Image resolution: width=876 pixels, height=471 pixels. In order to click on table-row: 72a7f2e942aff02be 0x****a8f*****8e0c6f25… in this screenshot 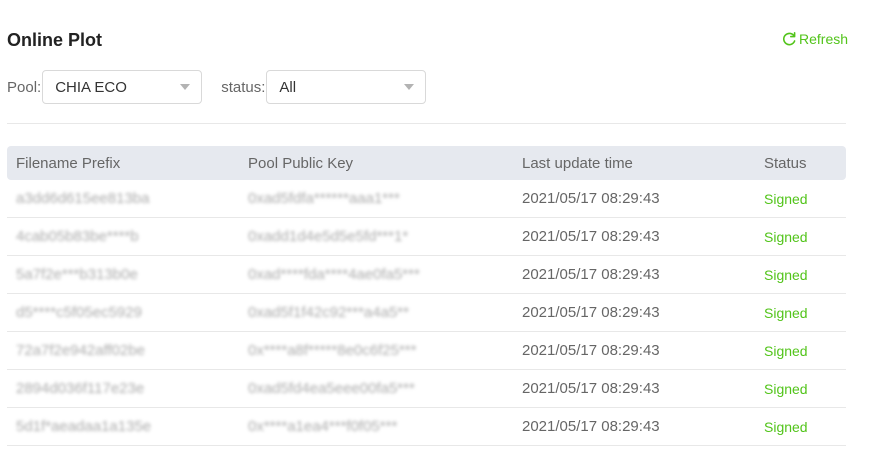, I will do `click(426, 350)`.